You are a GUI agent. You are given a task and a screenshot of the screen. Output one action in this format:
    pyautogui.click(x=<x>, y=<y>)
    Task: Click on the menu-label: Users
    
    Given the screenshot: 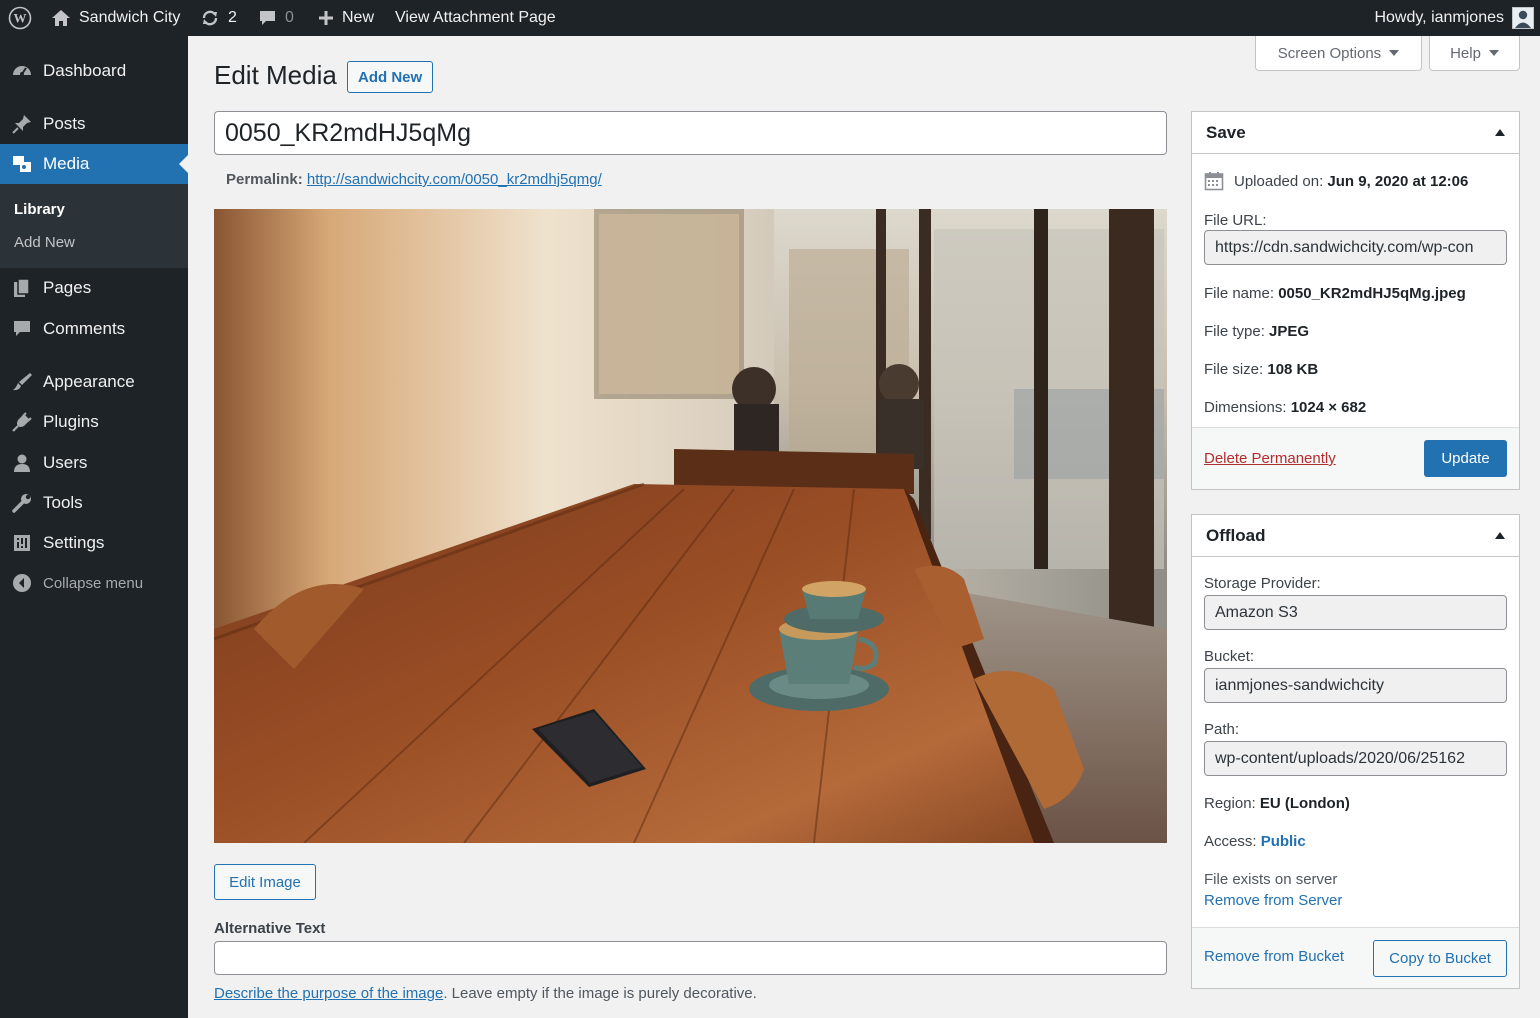 What is the action you would take?
    pyautogui.click(x=65, y=462)
    